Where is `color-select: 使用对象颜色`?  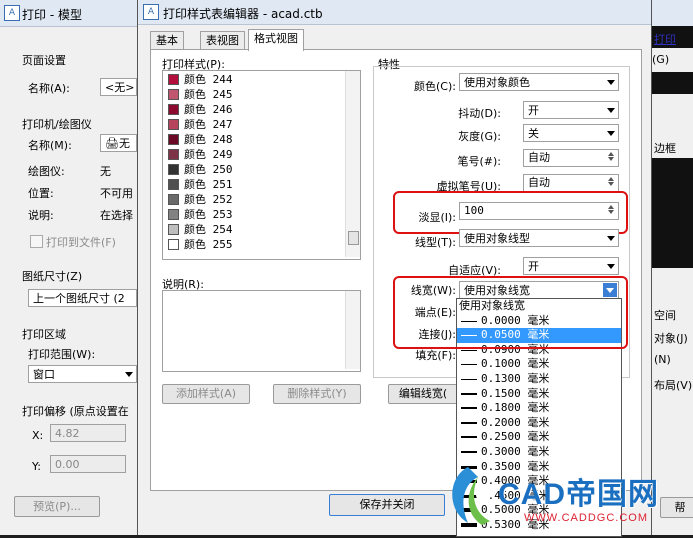
color-select: 使用对象颜色 is located at coordinates (539, 82).